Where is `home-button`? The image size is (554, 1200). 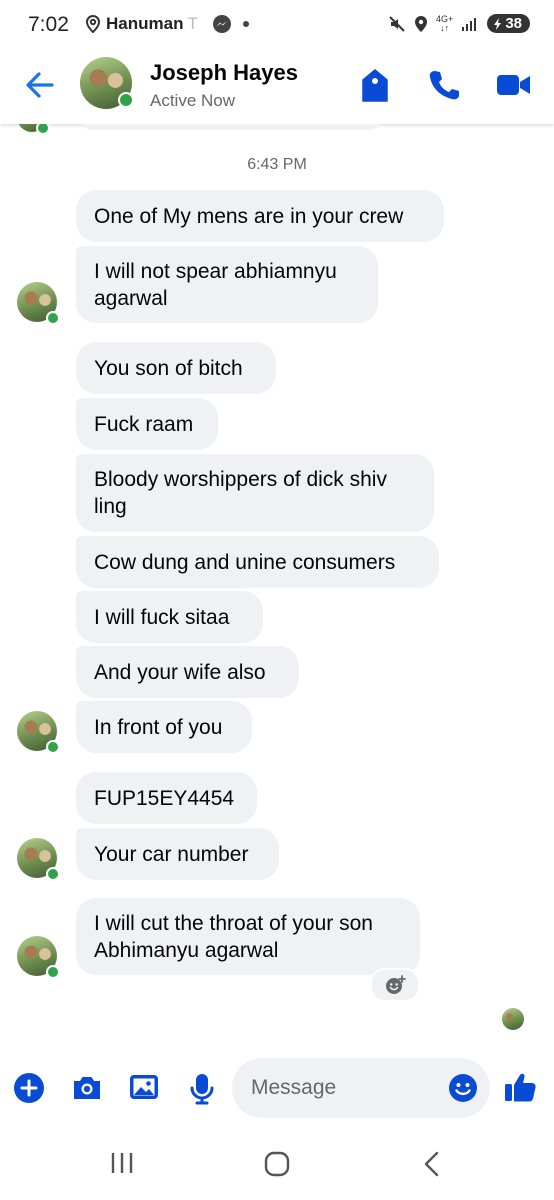 home-button is located at coordinates (277, 1166).